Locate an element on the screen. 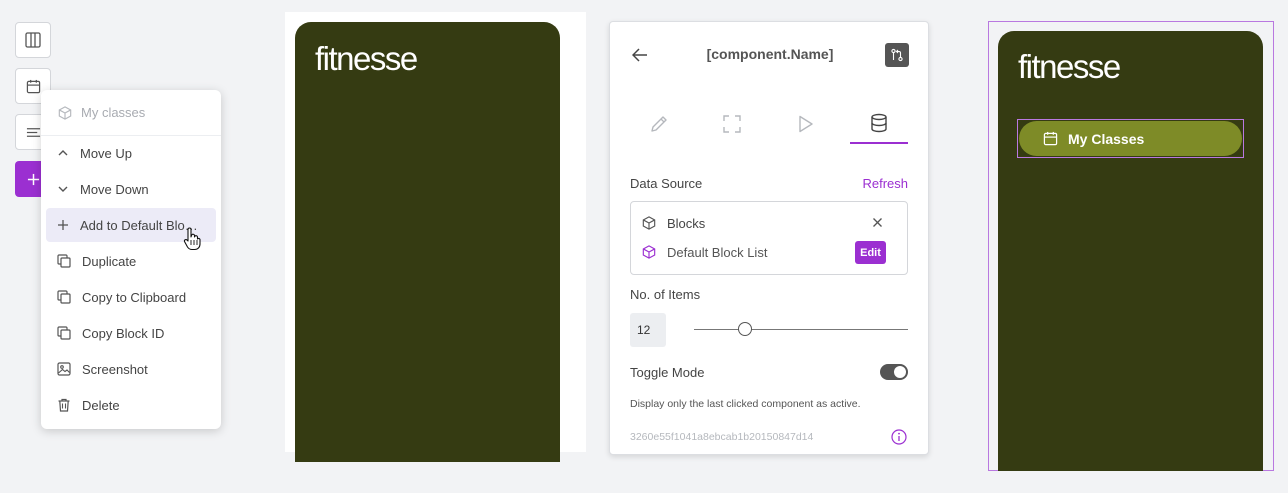  info-icon is located at coordinates (899, 437).